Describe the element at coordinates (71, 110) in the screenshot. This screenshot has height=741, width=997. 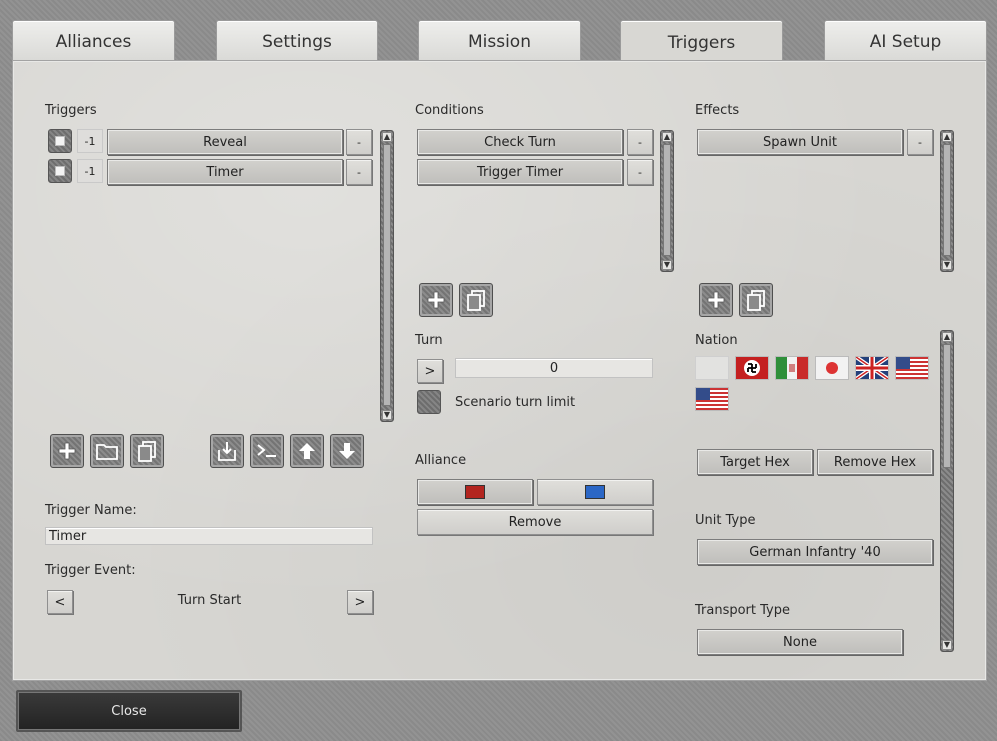
I see `triggers-heading: Triggers` at that location.